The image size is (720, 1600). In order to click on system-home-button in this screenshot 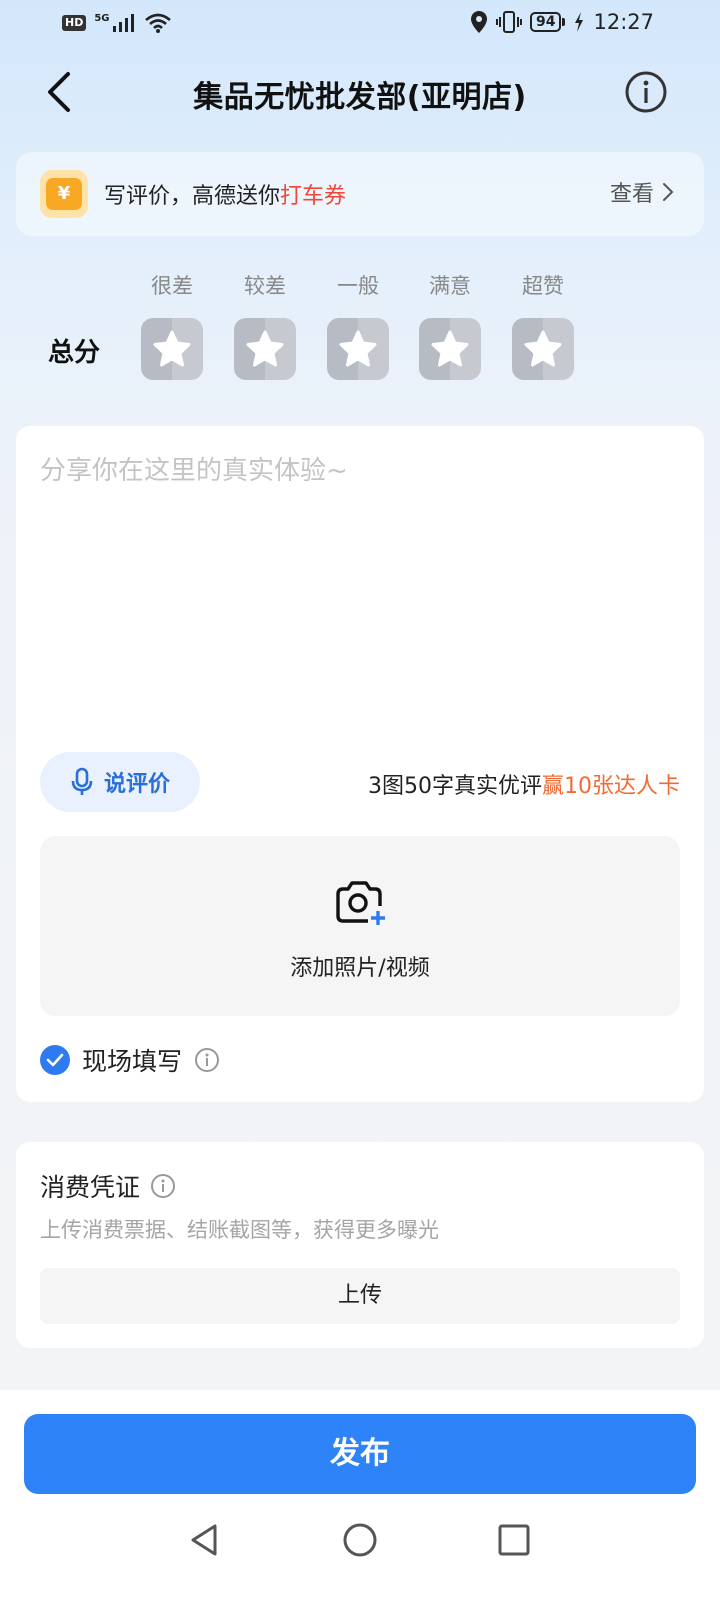, I will do `click(360, 1540)`.